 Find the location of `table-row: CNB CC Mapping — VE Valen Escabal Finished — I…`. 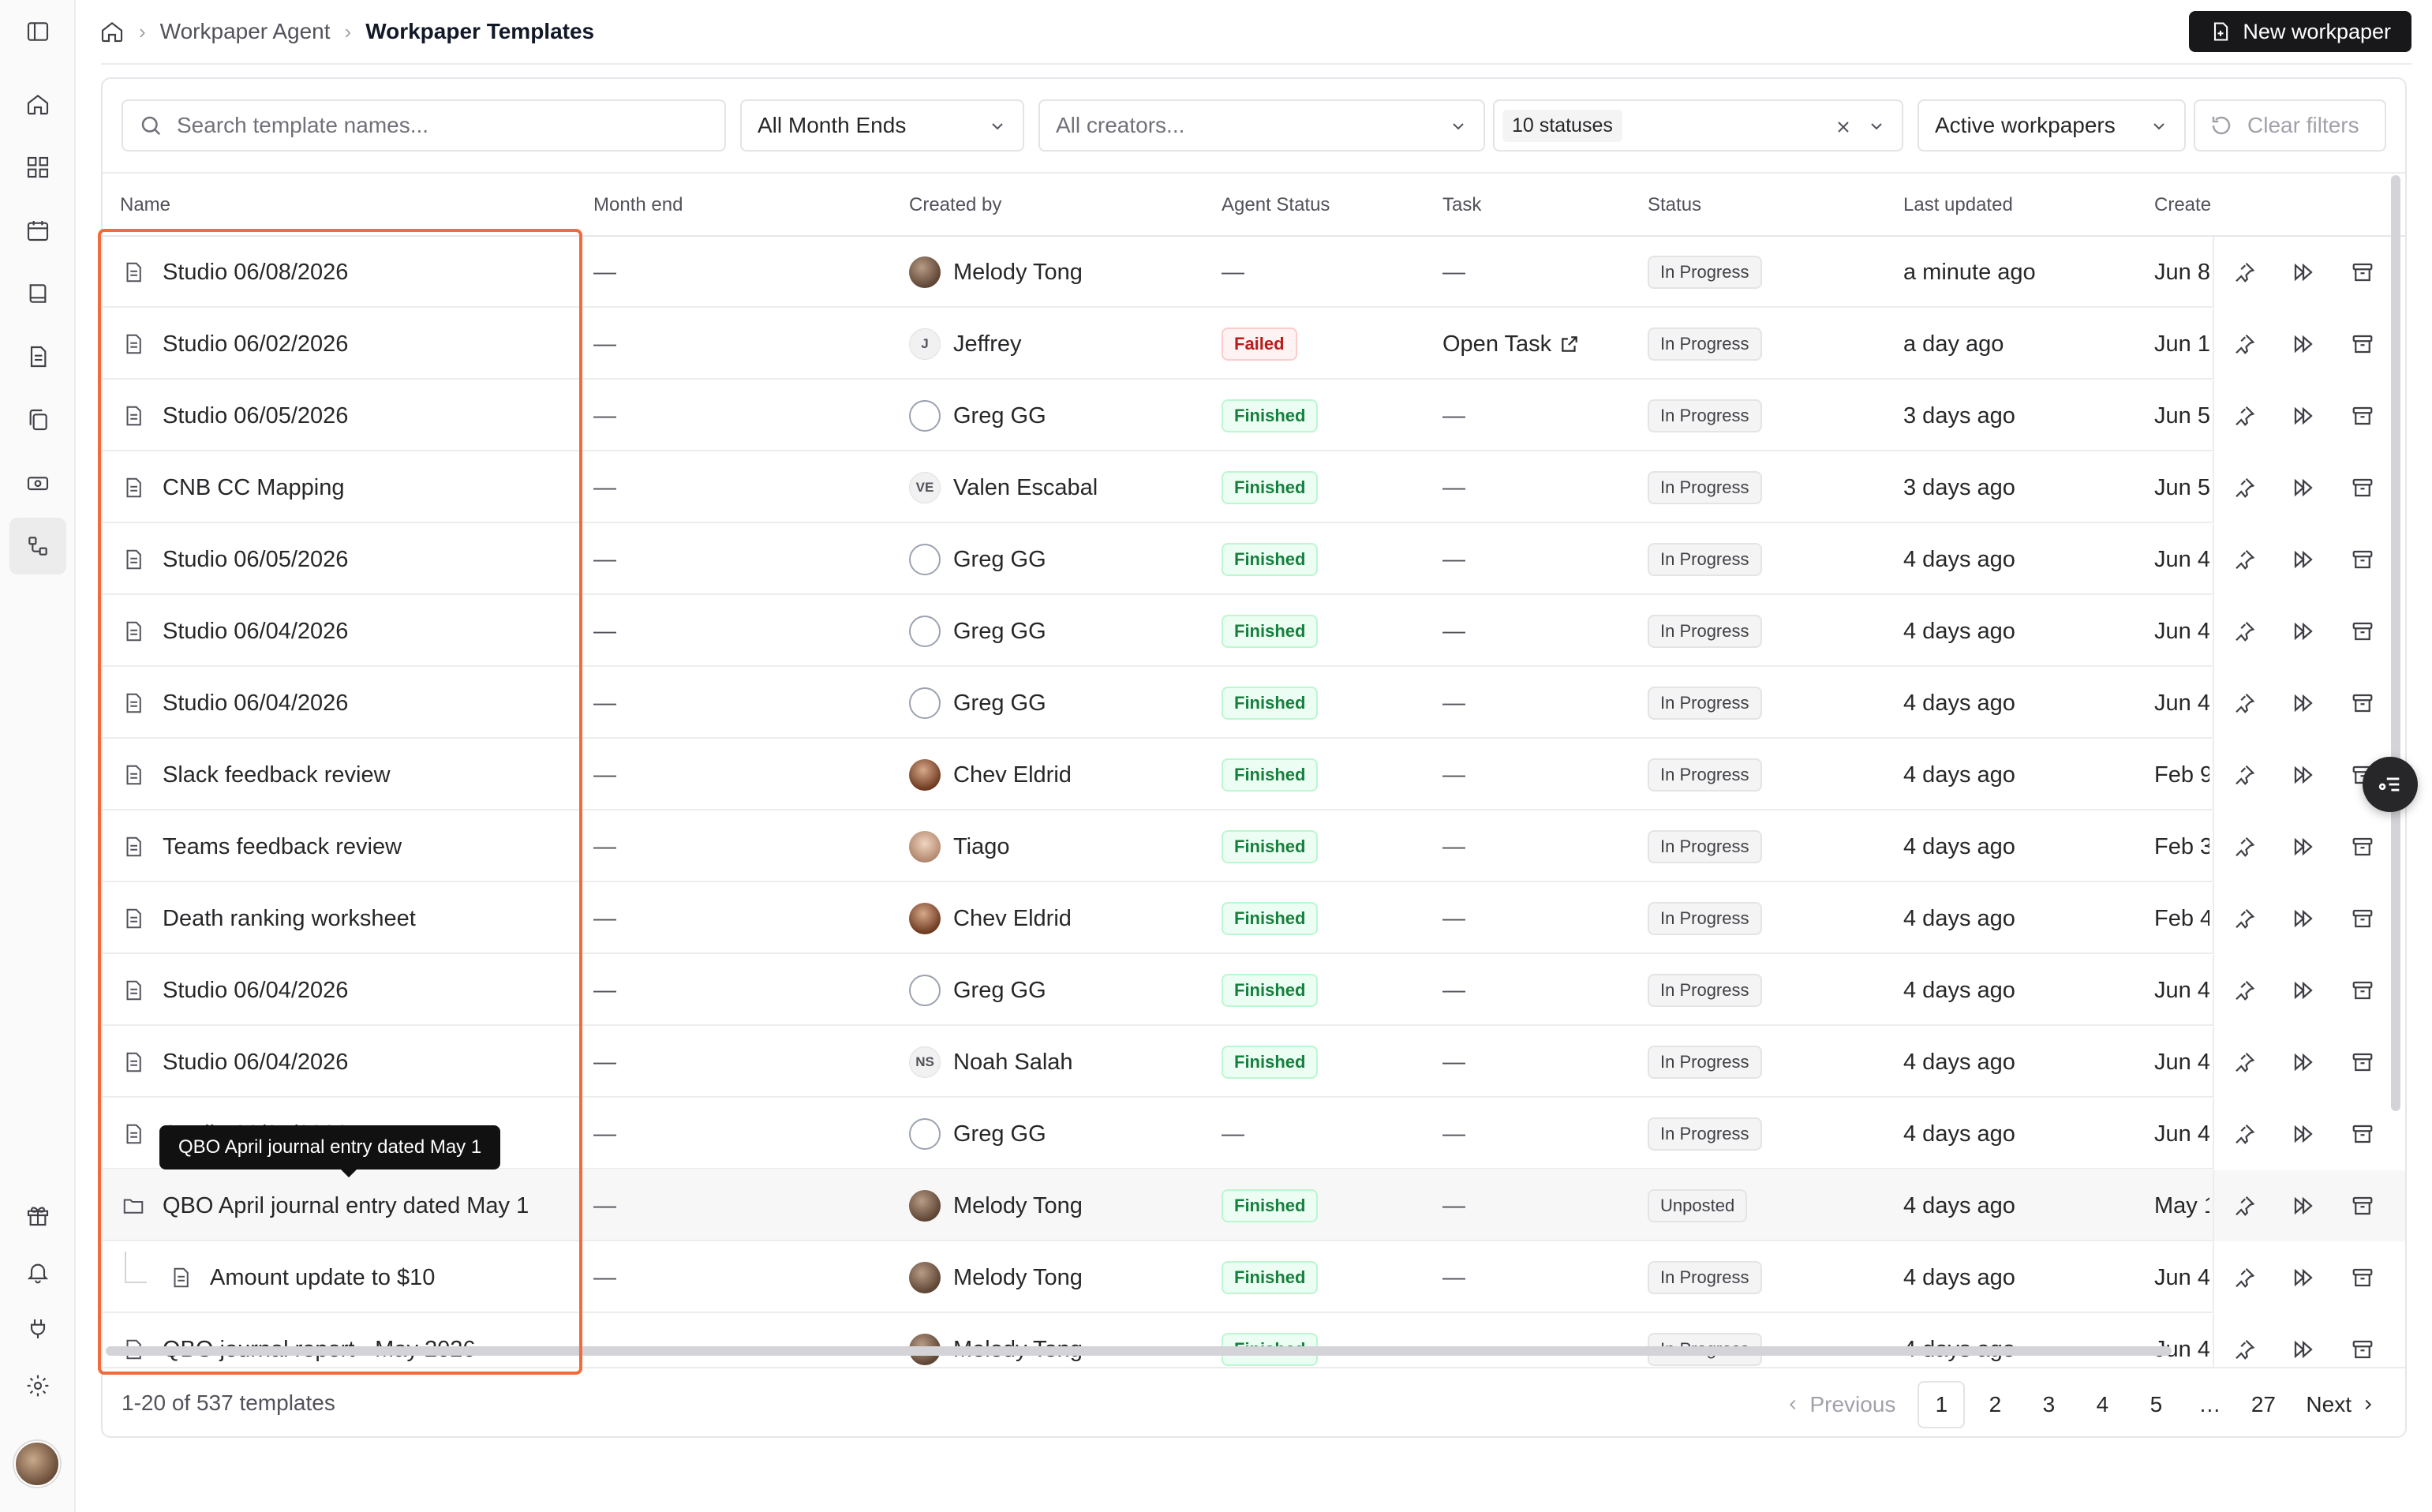

table-row: CNB CC Mapping — VE Valen Escabal Finished — I… is located at coordinates (1254, 487).